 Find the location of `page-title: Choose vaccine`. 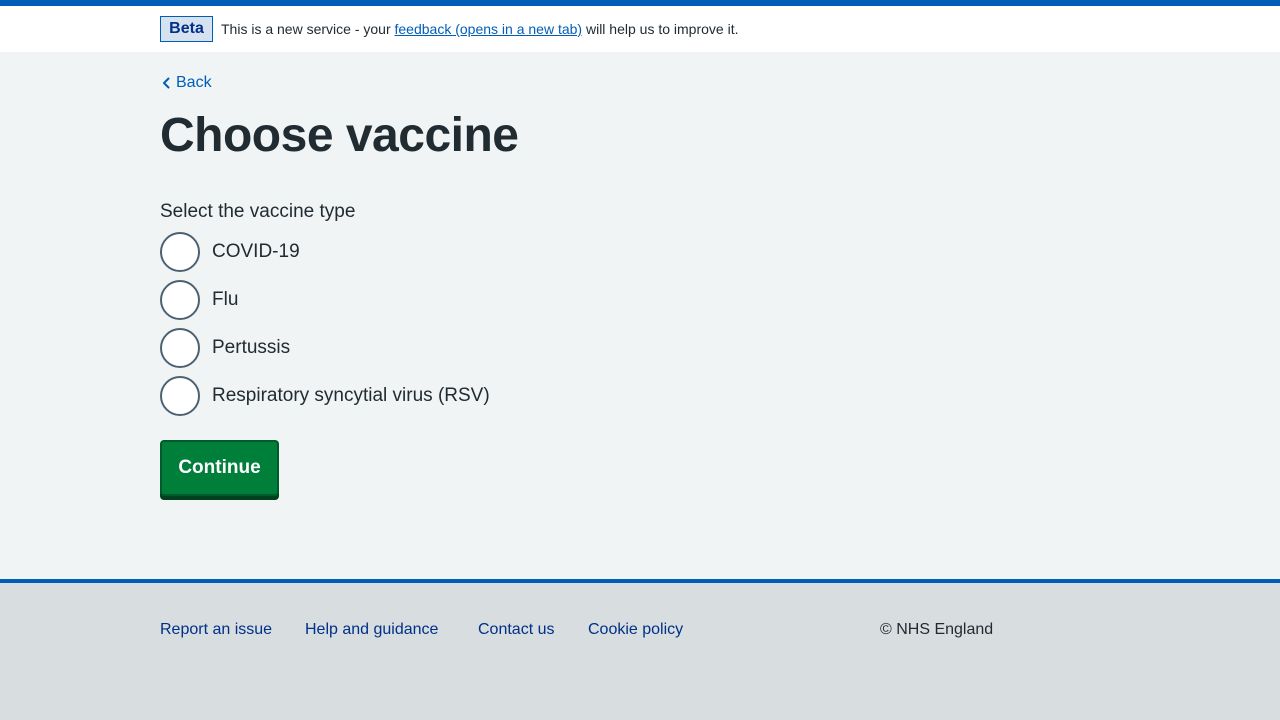

page-title: Choose vaccine is located at coordinates (339, 135).